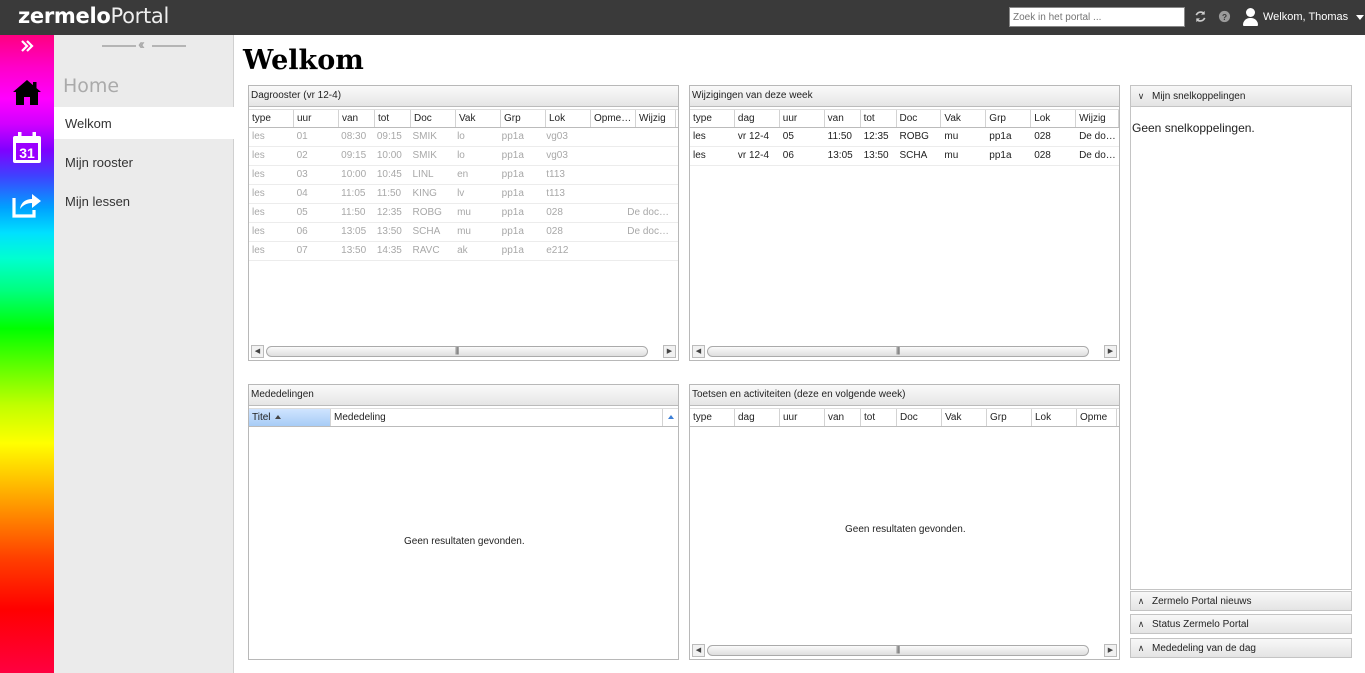 The height and width of the screenshot is (673, 1365). I want to click on logo-bold: zermelo, so click(64, 16).